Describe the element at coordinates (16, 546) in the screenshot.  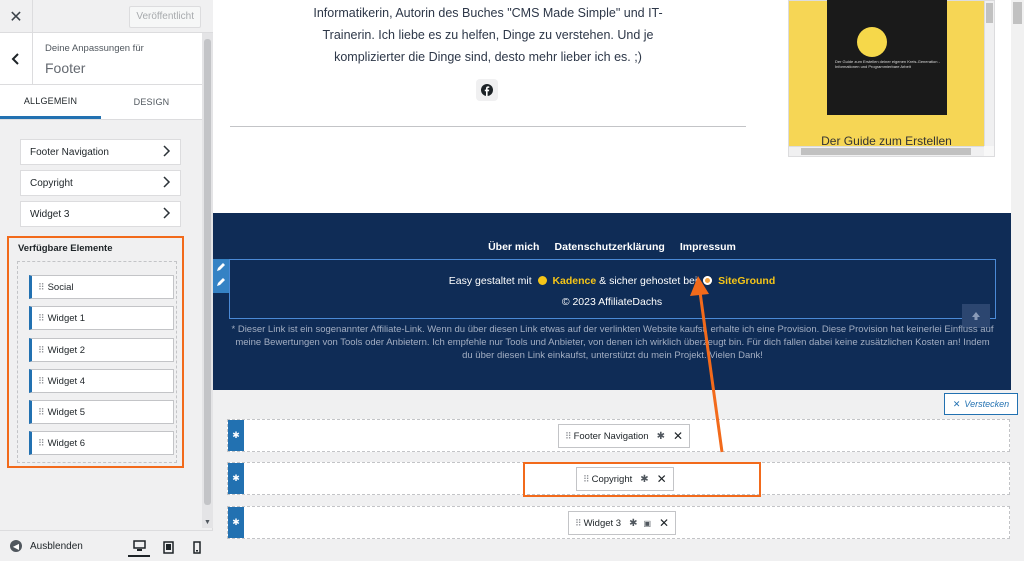
I see `collapse-icon: ◀` at that location.